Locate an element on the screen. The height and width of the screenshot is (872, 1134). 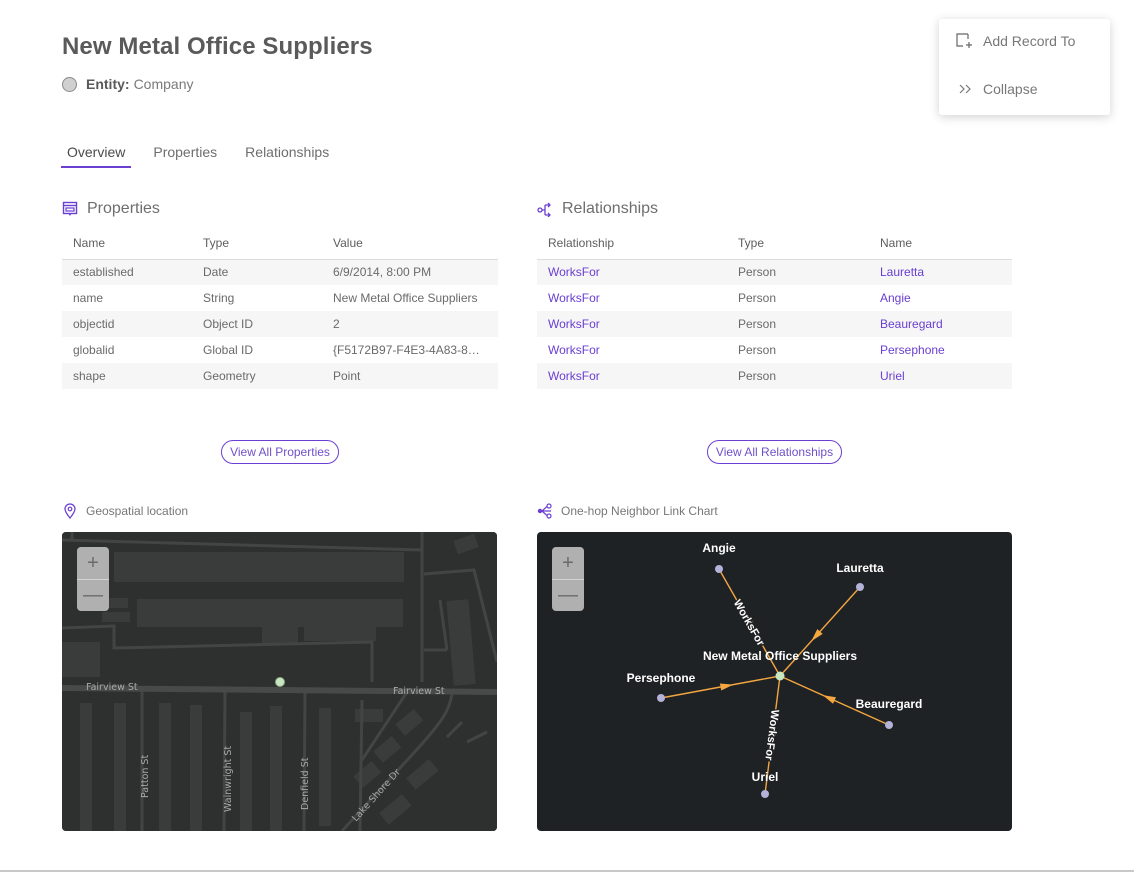
node-label: Angie is located at coordinates (719, 548).